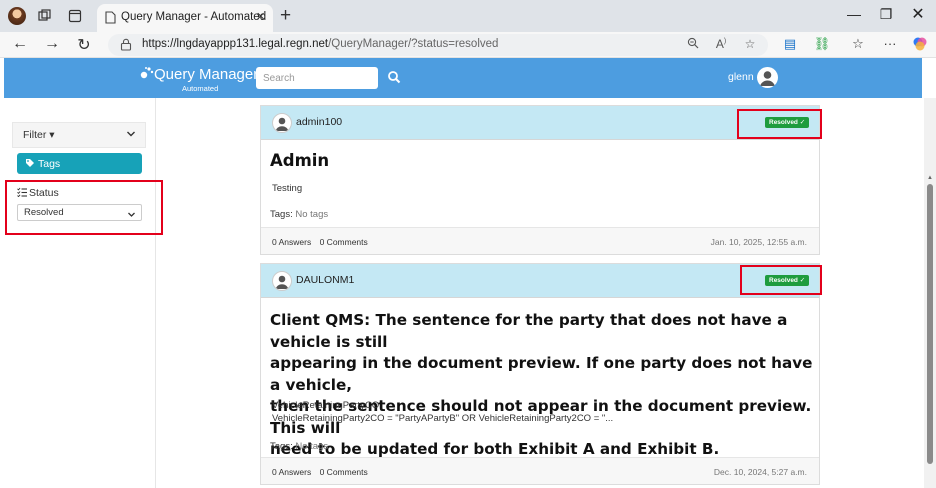 The width and height of the screenshot is (936, 488). Describe the element at coordinates (886, 14) in the screenshot. I see `restore-icon: ❐` at that location.